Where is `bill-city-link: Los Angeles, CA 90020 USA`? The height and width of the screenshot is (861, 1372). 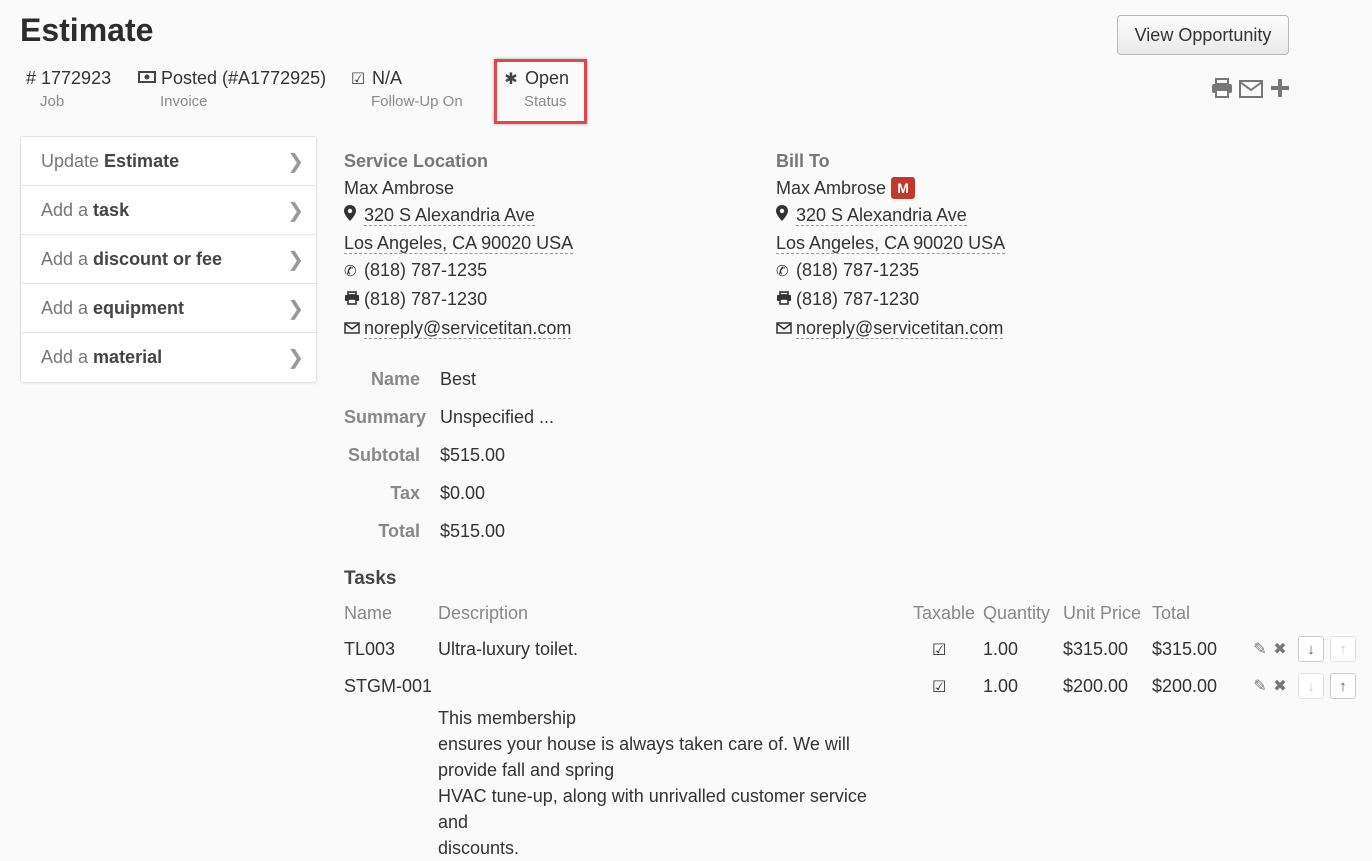 bill-city-link: Los Angeles, CA 90020 USA is located at coordinates (891, 244).